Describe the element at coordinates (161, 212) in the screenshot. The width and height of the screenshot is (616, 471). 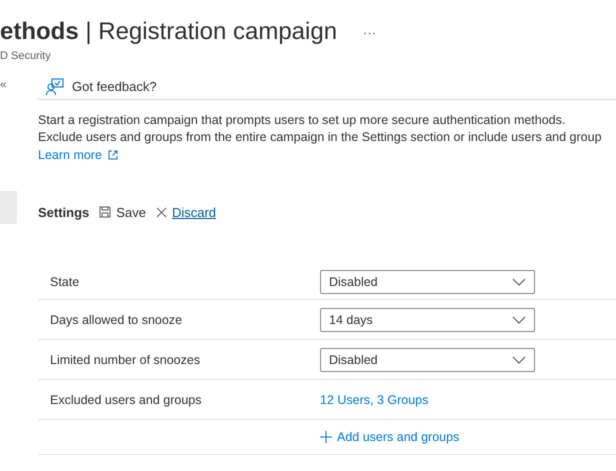
I see `close-icon` at that location.